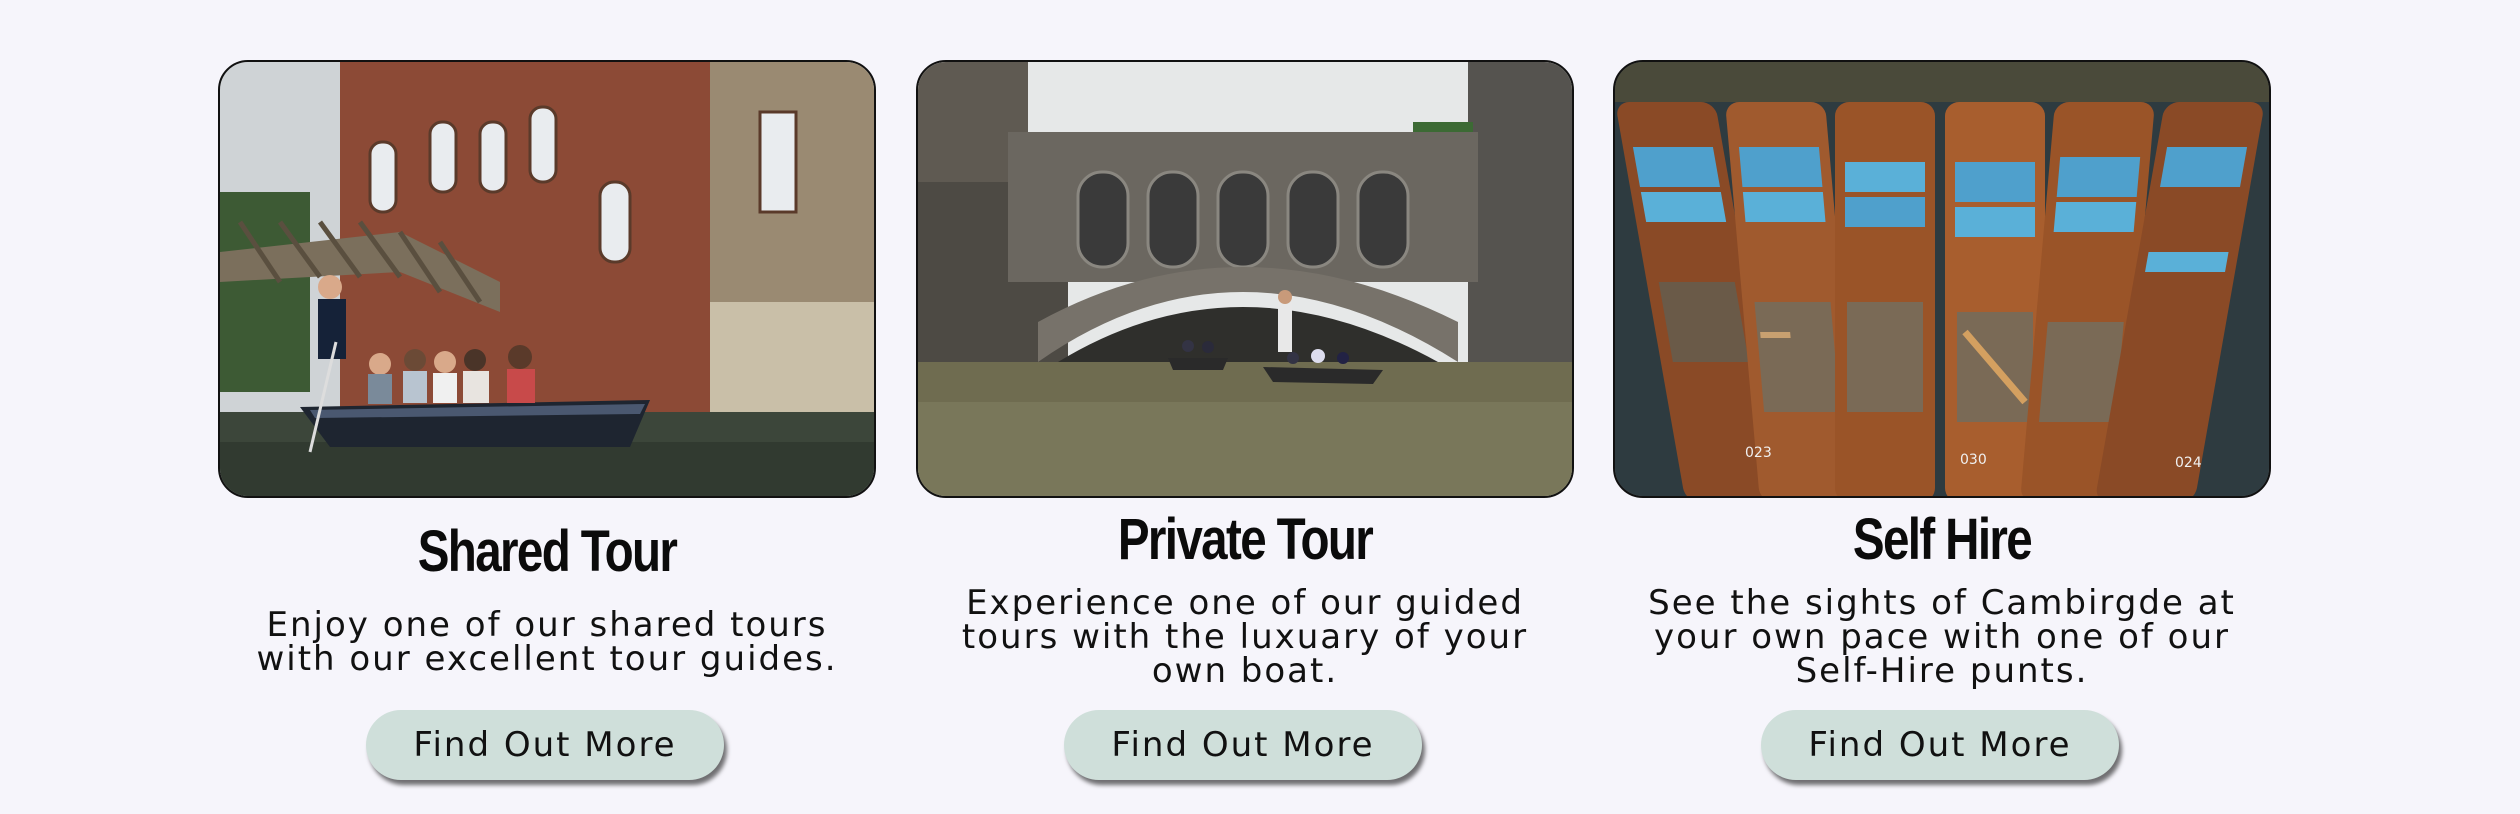 The width and height of the screenshot is (2520, 814). Describe the element at coordinates (2188, 463) in the screenshot. I see `boat-number: 024` at that location.